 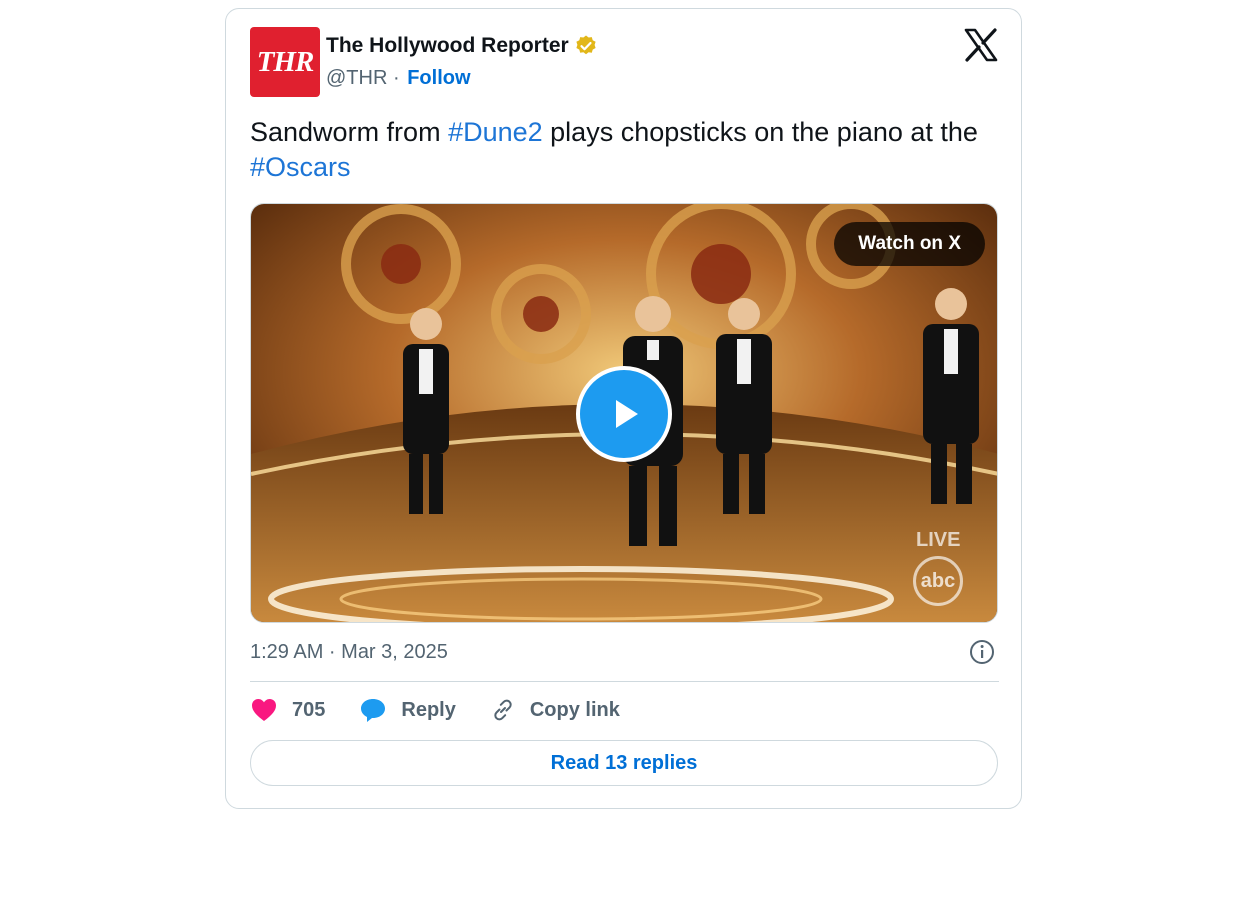 I want to click on reply-label: Reply, so click(x=428, y=709).